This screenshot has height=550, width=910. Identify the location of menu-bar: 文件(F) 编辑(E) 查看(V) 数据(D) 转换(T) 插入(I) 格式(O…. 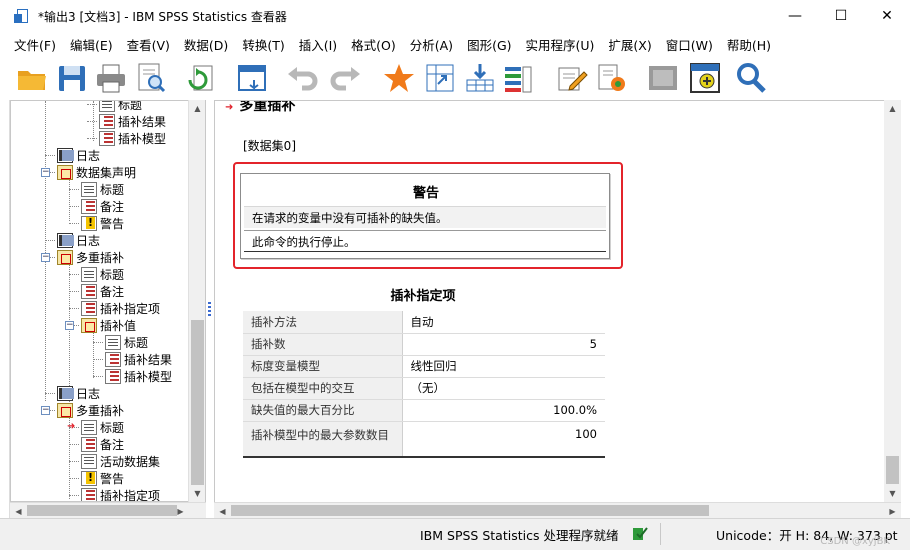
(455, 44).